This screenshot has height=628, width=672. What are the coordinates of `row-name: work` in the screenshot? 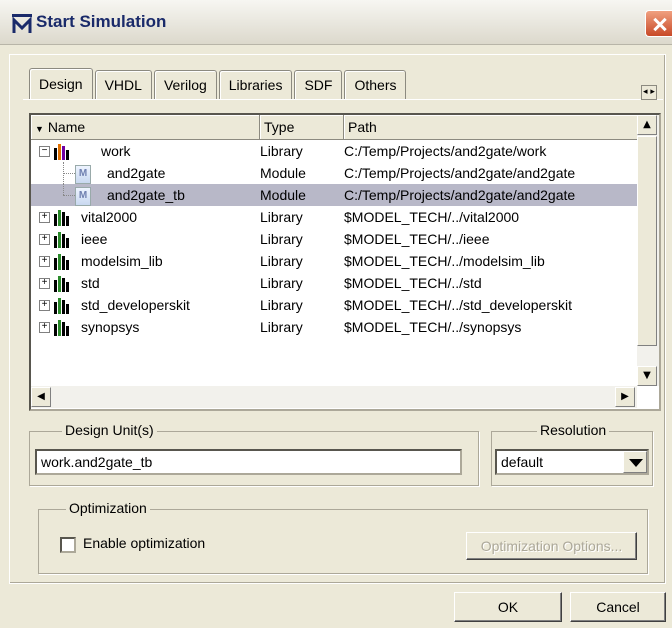 It's located at (116, 151).